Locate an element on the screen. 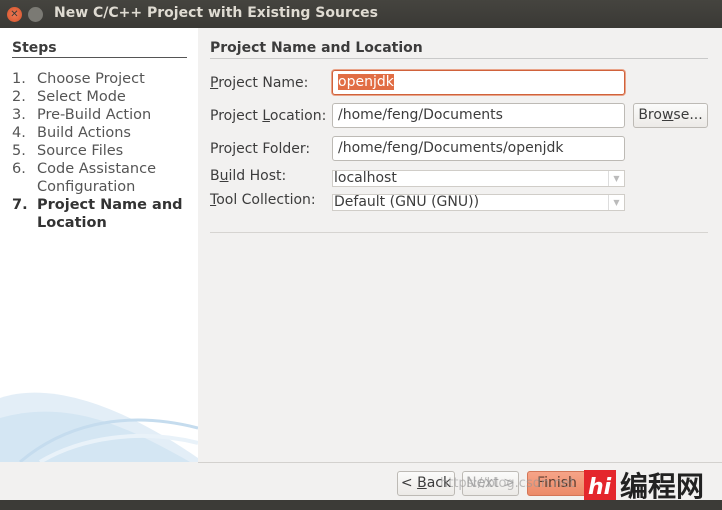 This screenshot has width=722, height=510. step-item: 7. Project Name and Location is located at coordinates (102, 214).